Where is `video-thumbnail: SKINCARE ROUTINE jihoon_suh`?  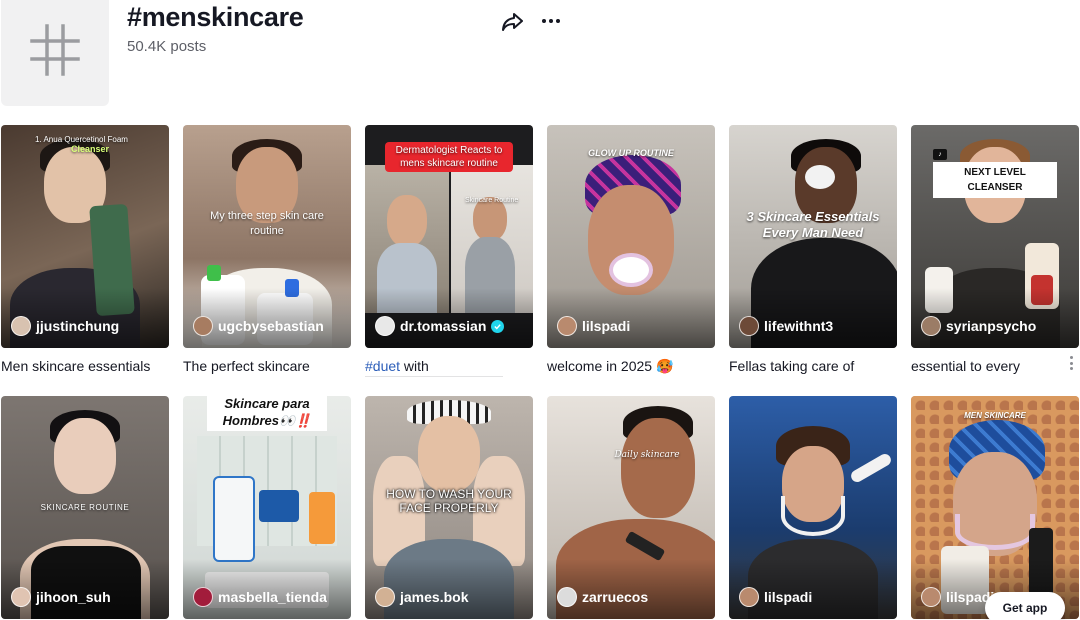 video-thumbnail: SKINCARE ROUTINE jihoon_suh is located at coordinates (85, 507).